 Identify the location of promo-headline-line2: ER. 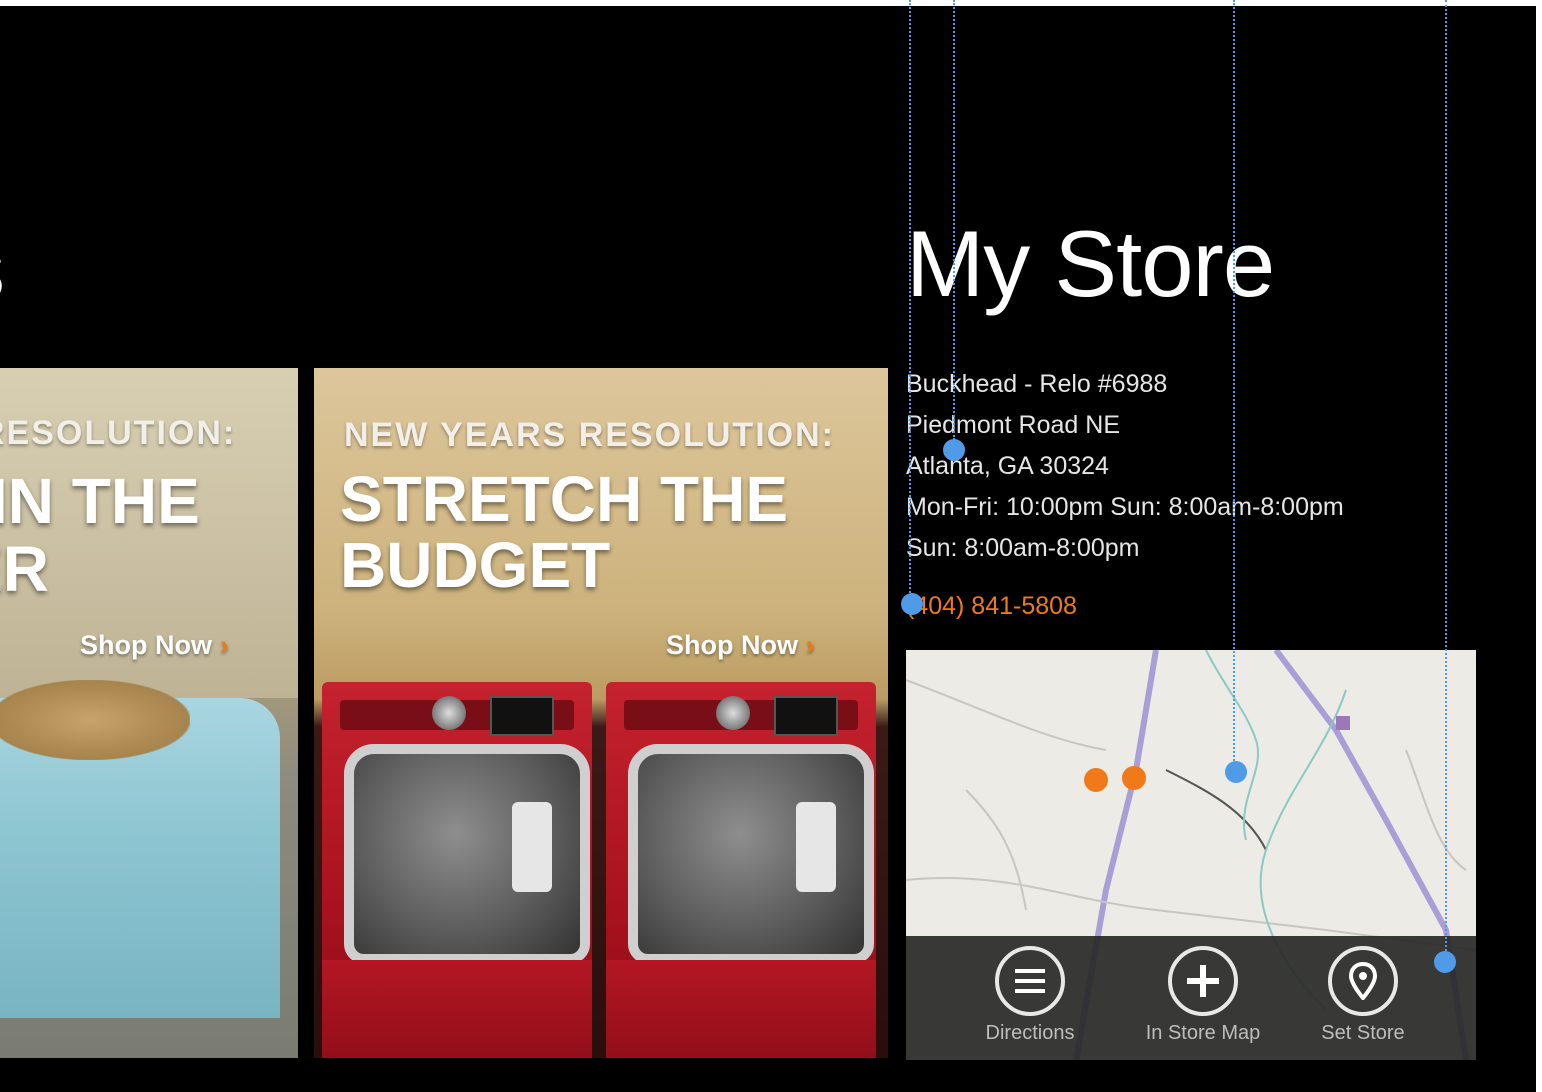
(24, 569).